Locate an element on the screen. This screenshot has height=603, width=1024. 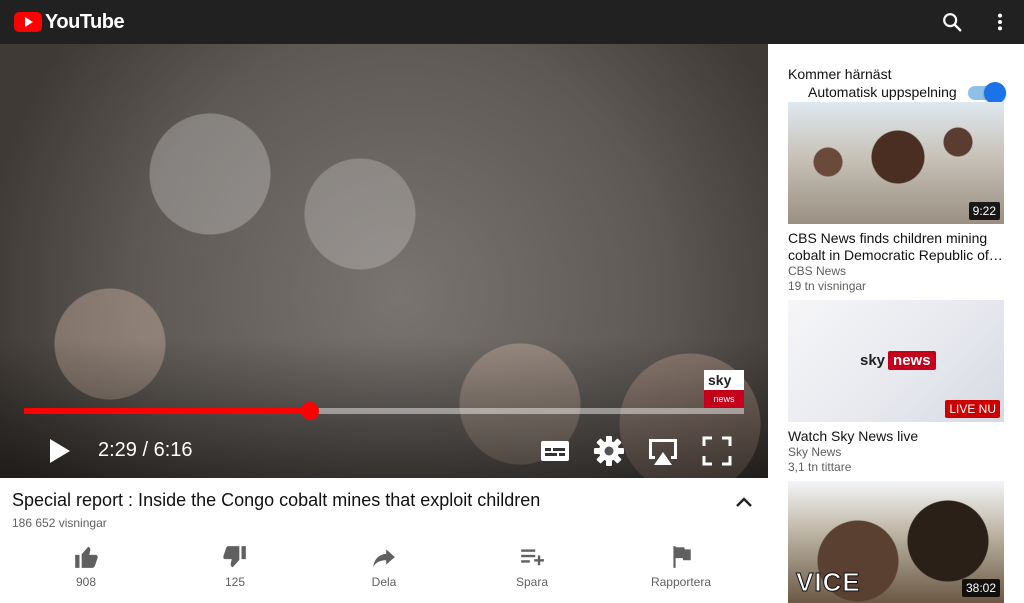
autoplay-toggle is located at coordinates (987, 93).